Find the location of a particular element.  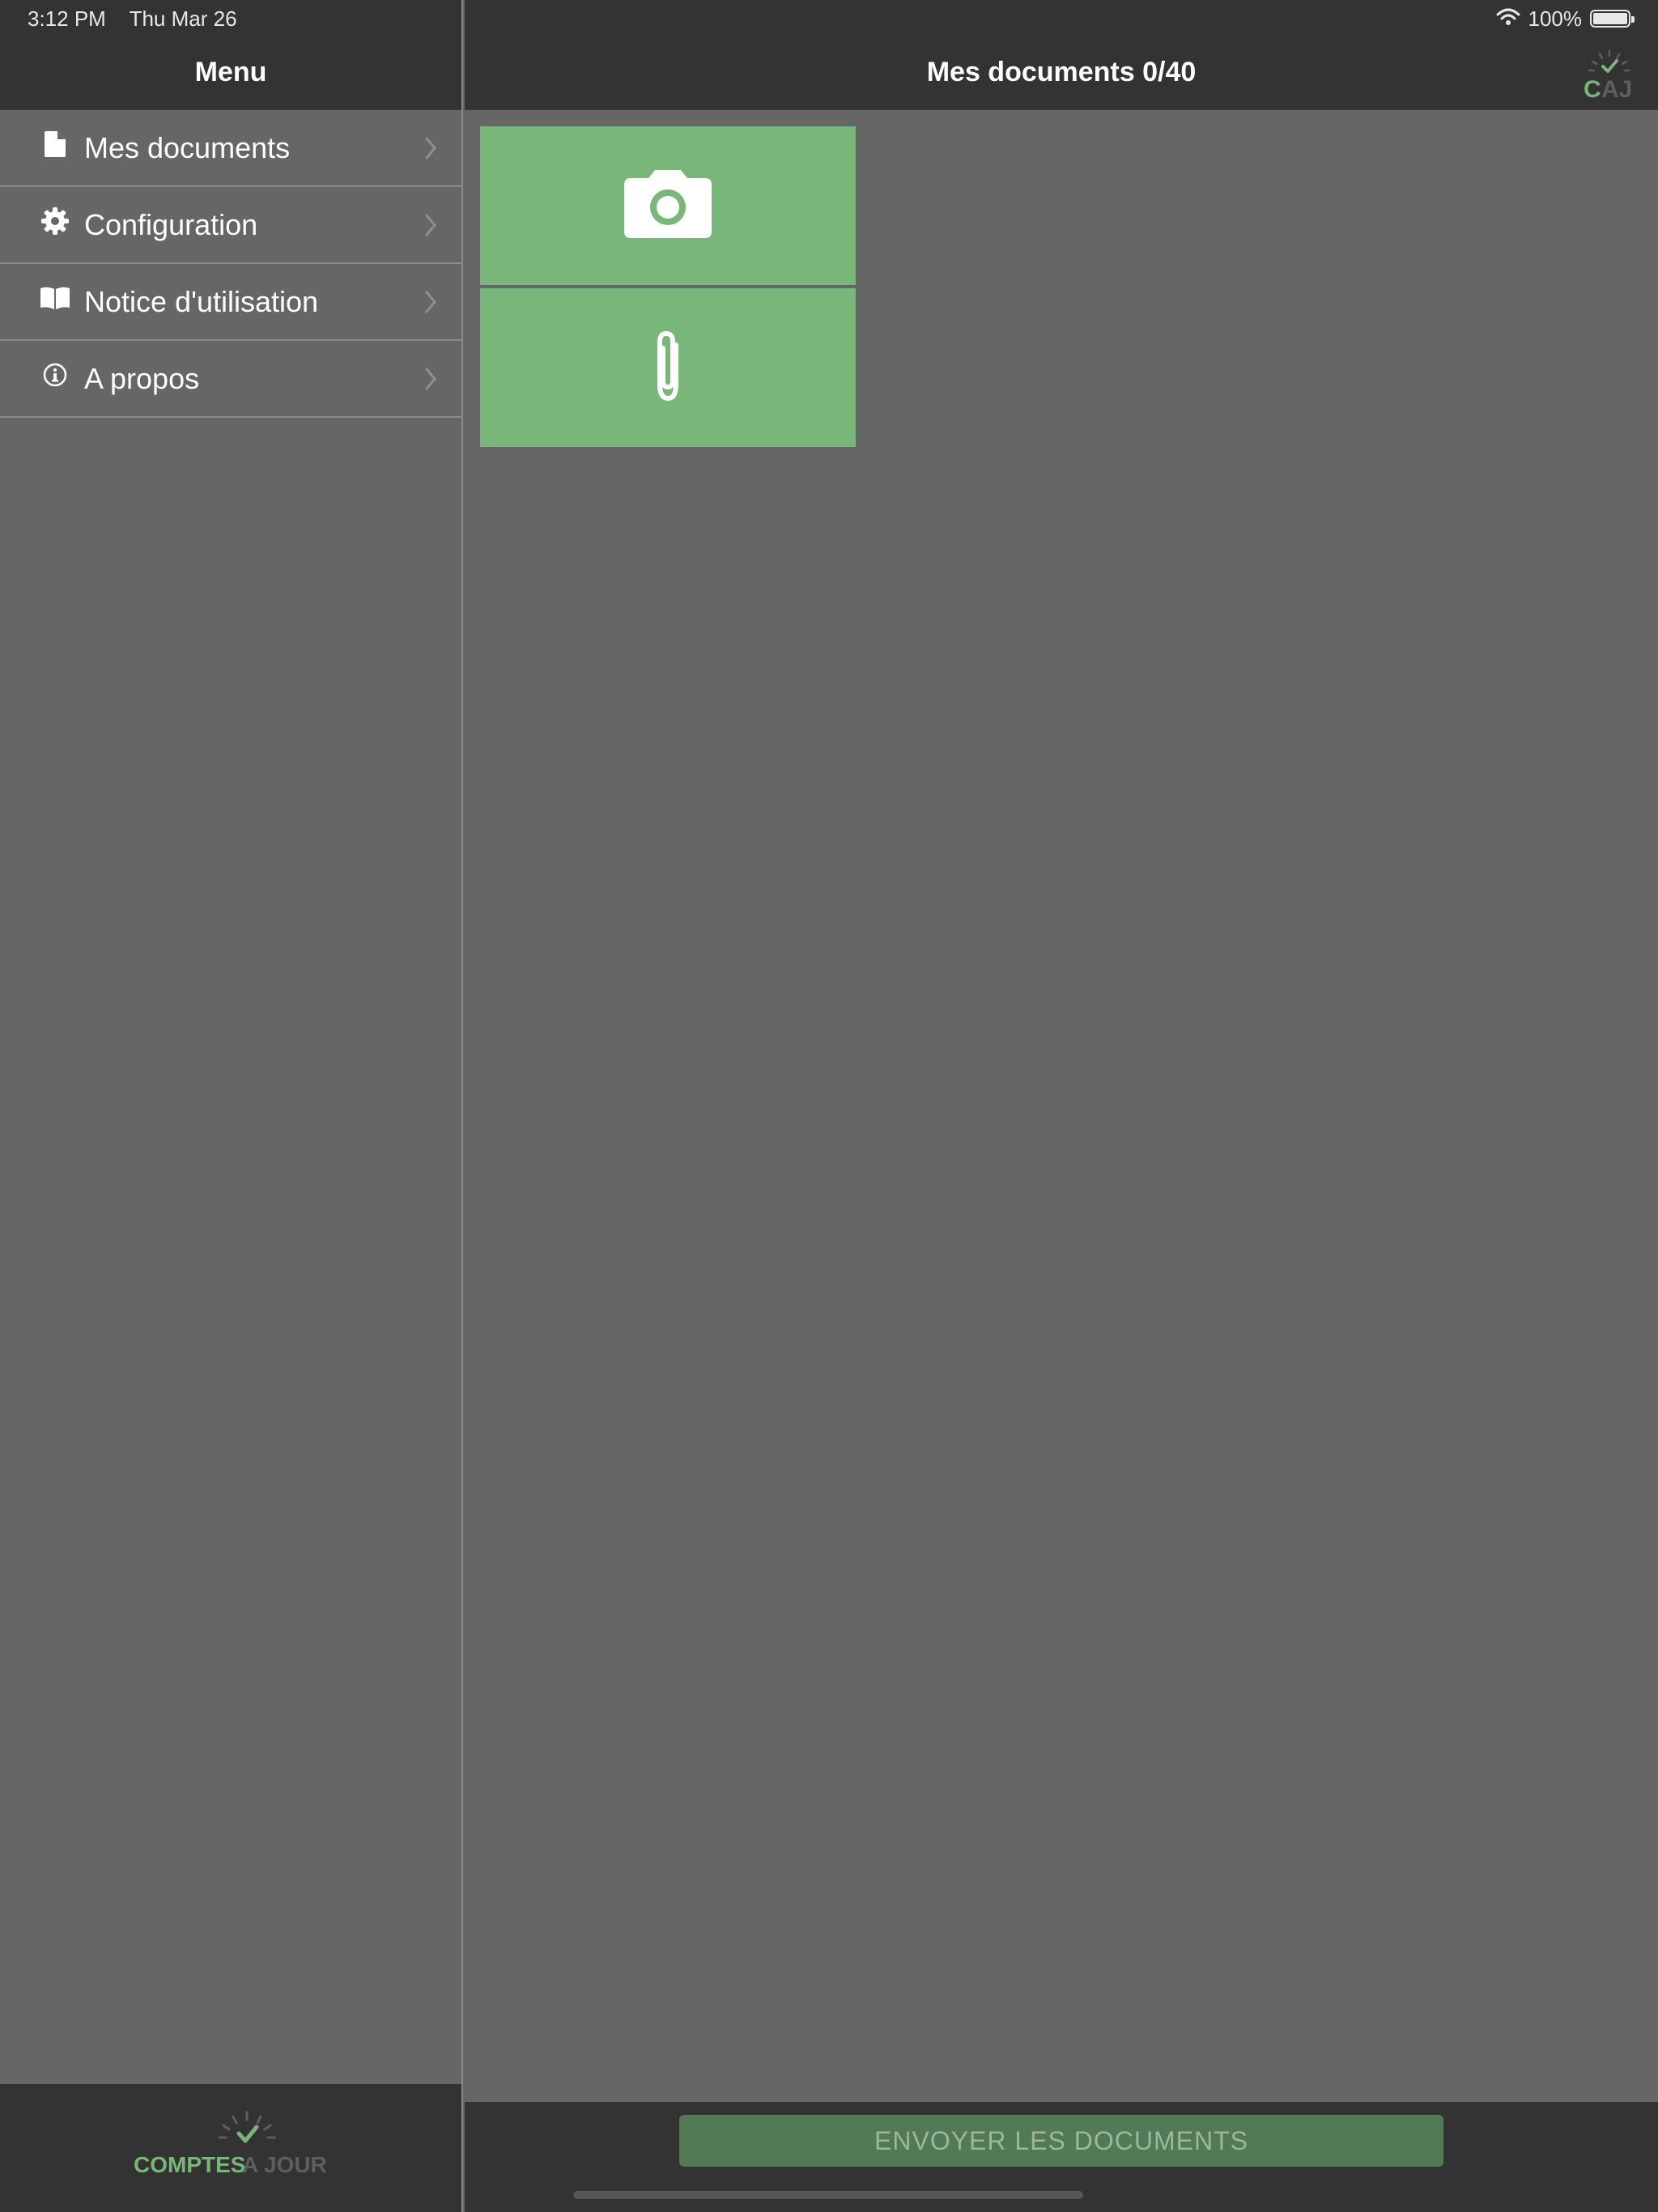

svg-text: COMPTES is located at coordinates (189, 2165).